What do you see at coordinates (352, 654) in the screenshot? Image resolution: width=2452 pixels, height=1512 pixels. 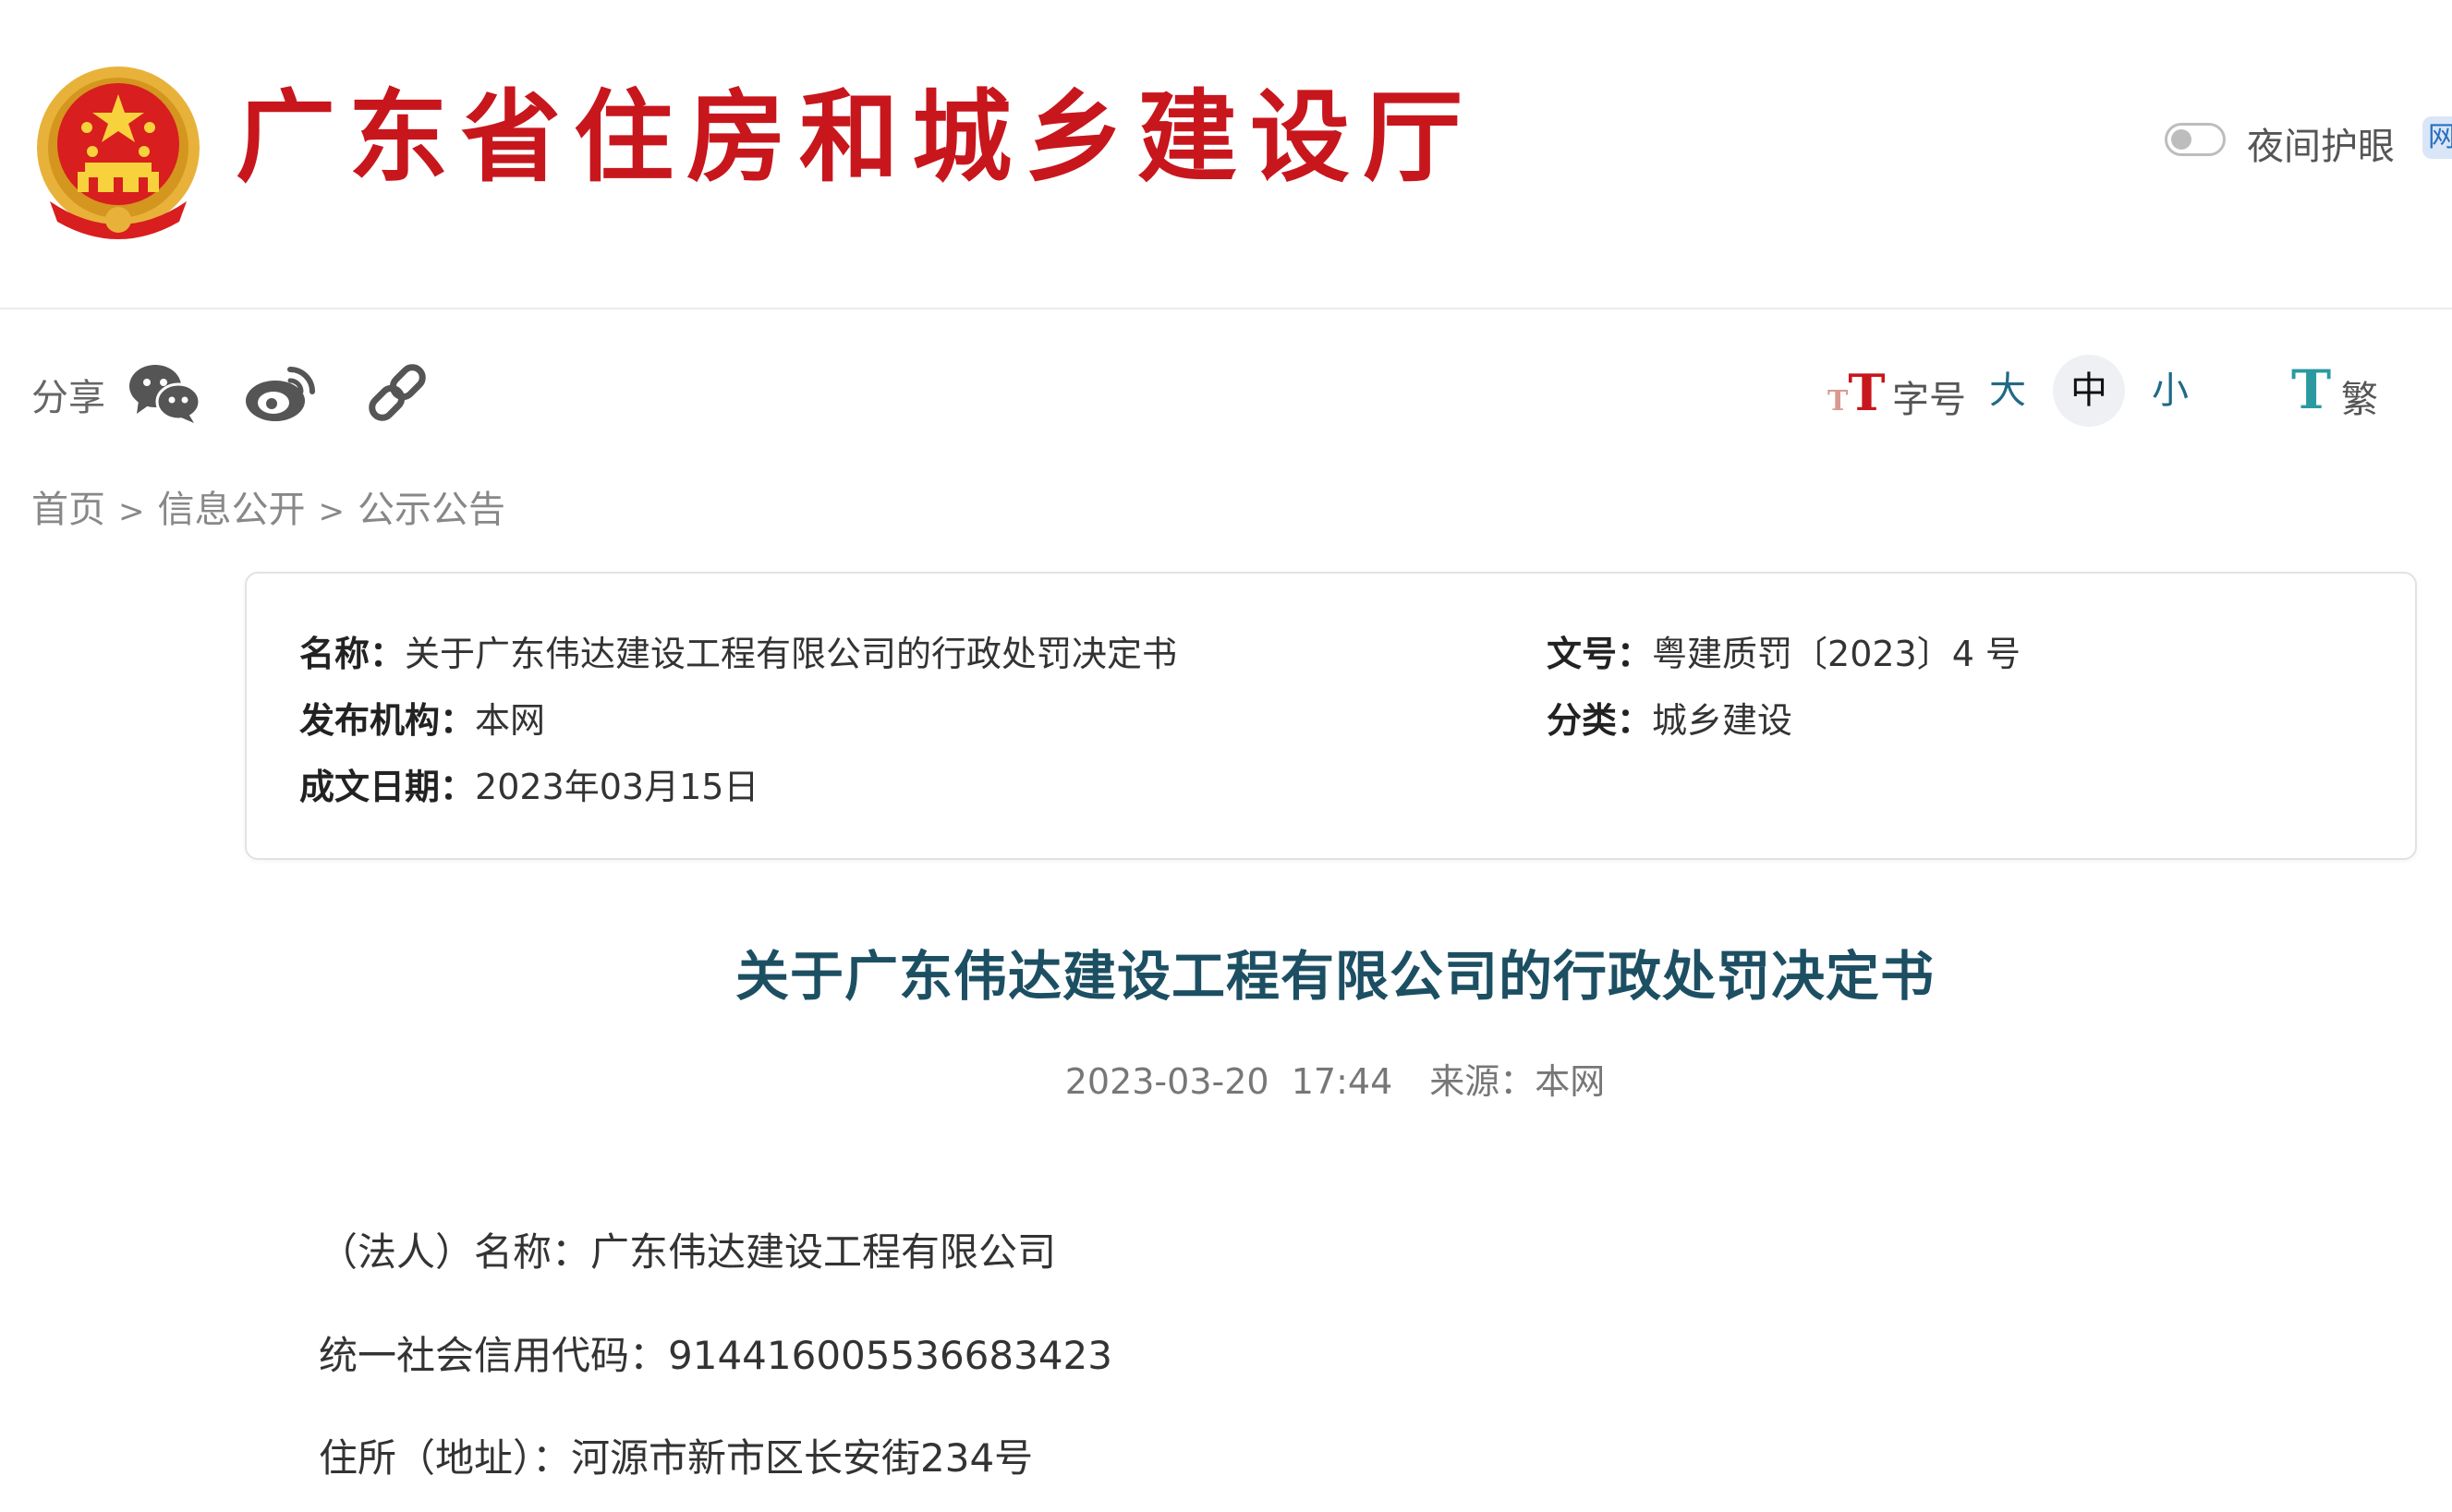 I see `meta-name-key: 名称：` at bounding box center [352, 654].